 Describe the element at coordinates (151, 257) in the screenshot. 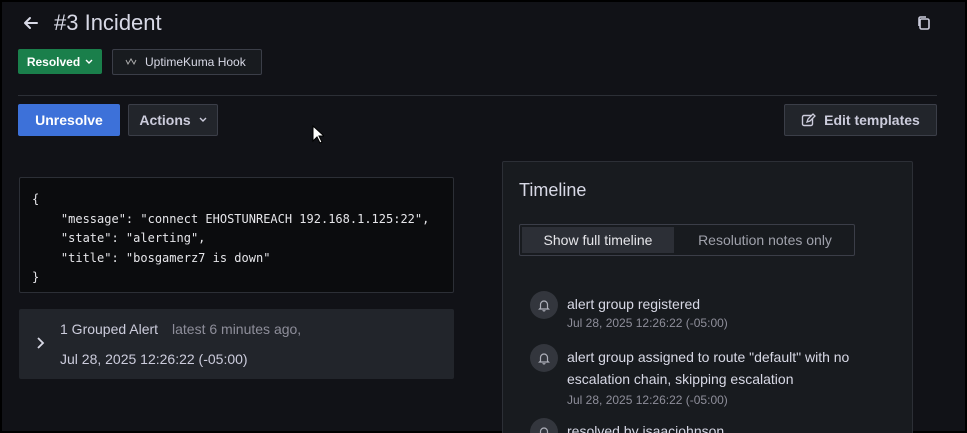

I see `payload-line: "title": "bosgamerz7 is down"` at that location.